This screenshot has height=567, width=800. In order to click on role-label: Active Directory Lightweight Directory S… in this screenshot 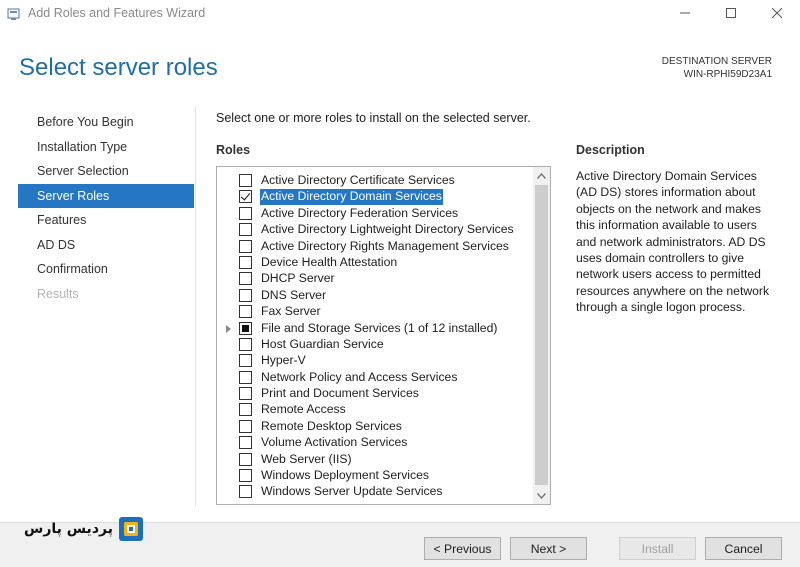, I will do `click(387, 230)`.